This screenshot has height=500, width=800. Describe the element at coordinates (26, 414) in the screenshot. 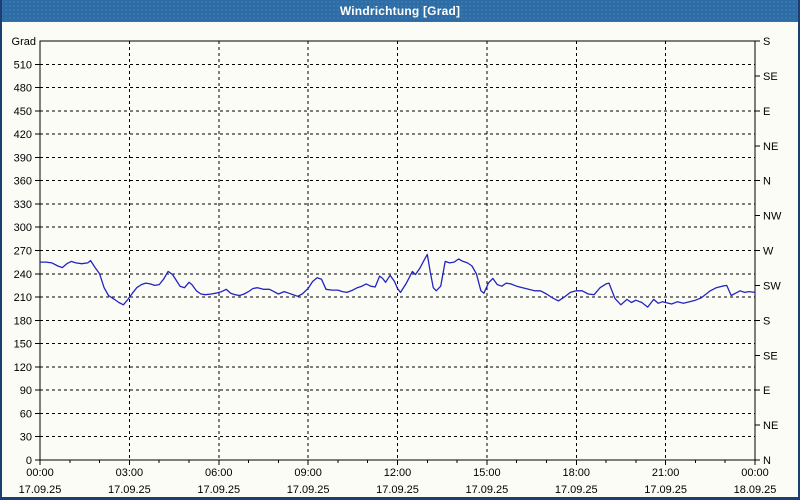

I see `y-axis-tick-label: 60` at that location.